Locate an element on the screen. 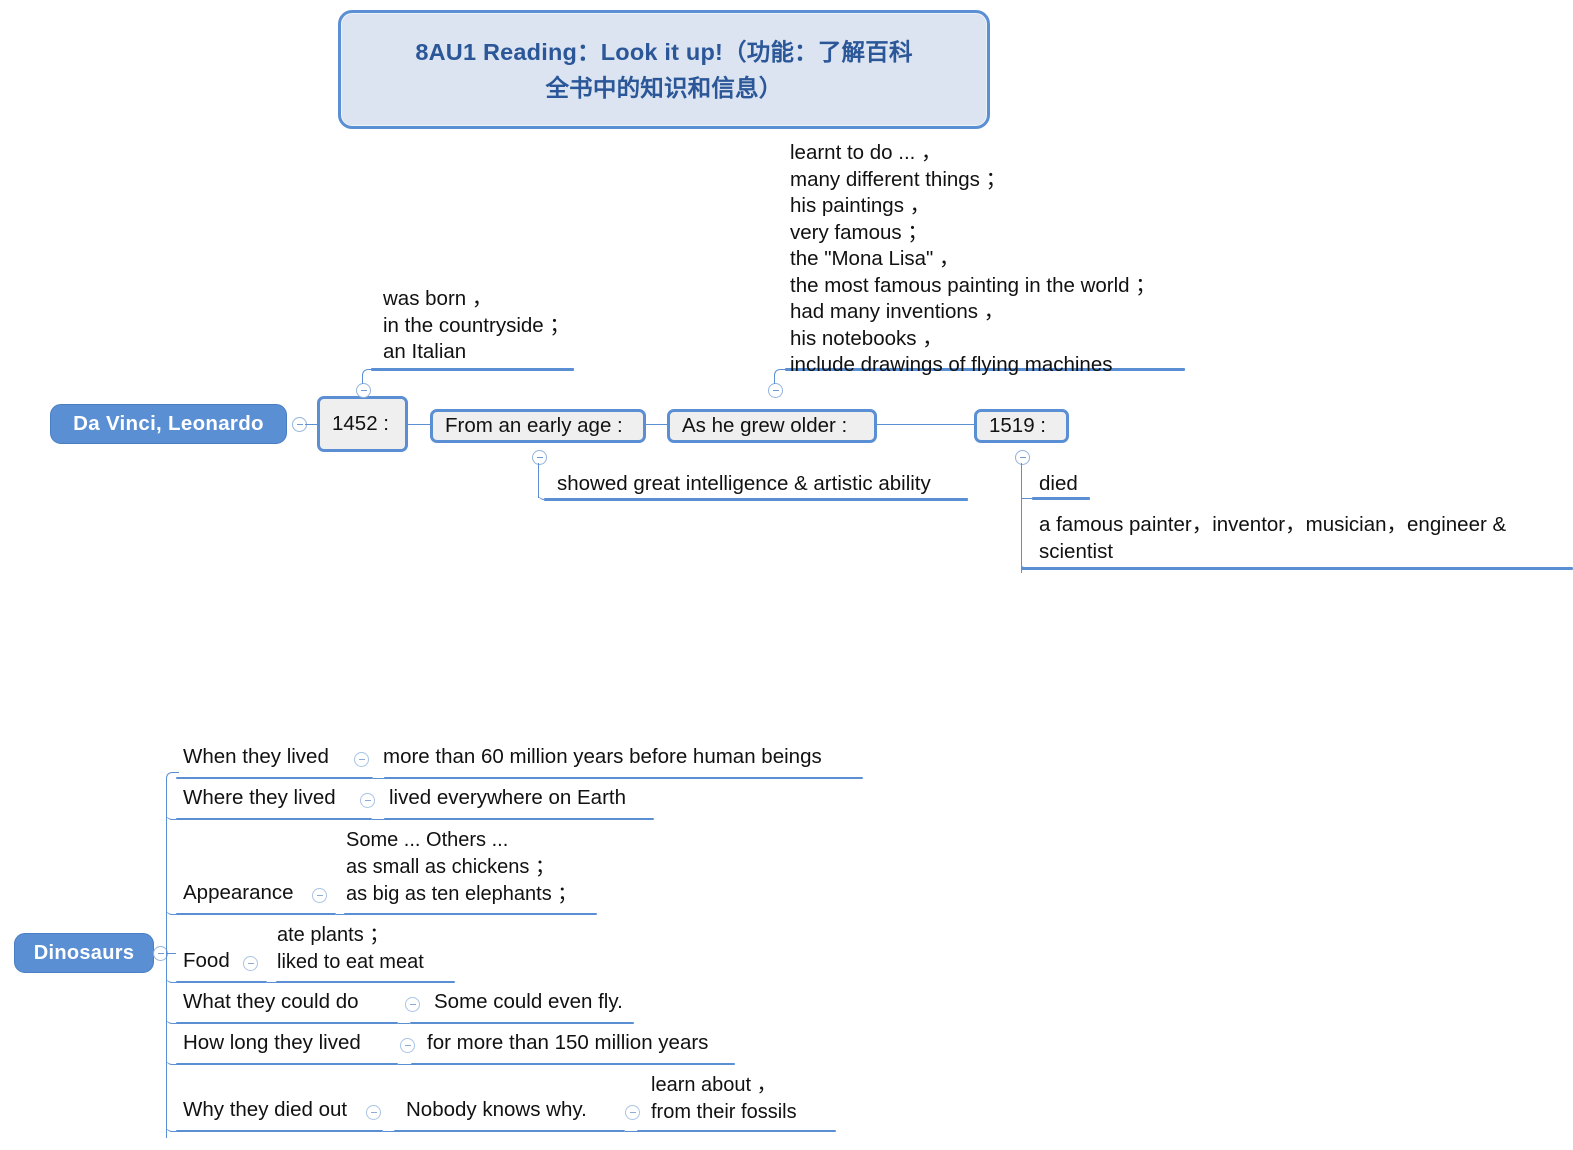 The image size is (1573, 1150). dino-row-1-label: When they lived is located at coordinates (256, 756).